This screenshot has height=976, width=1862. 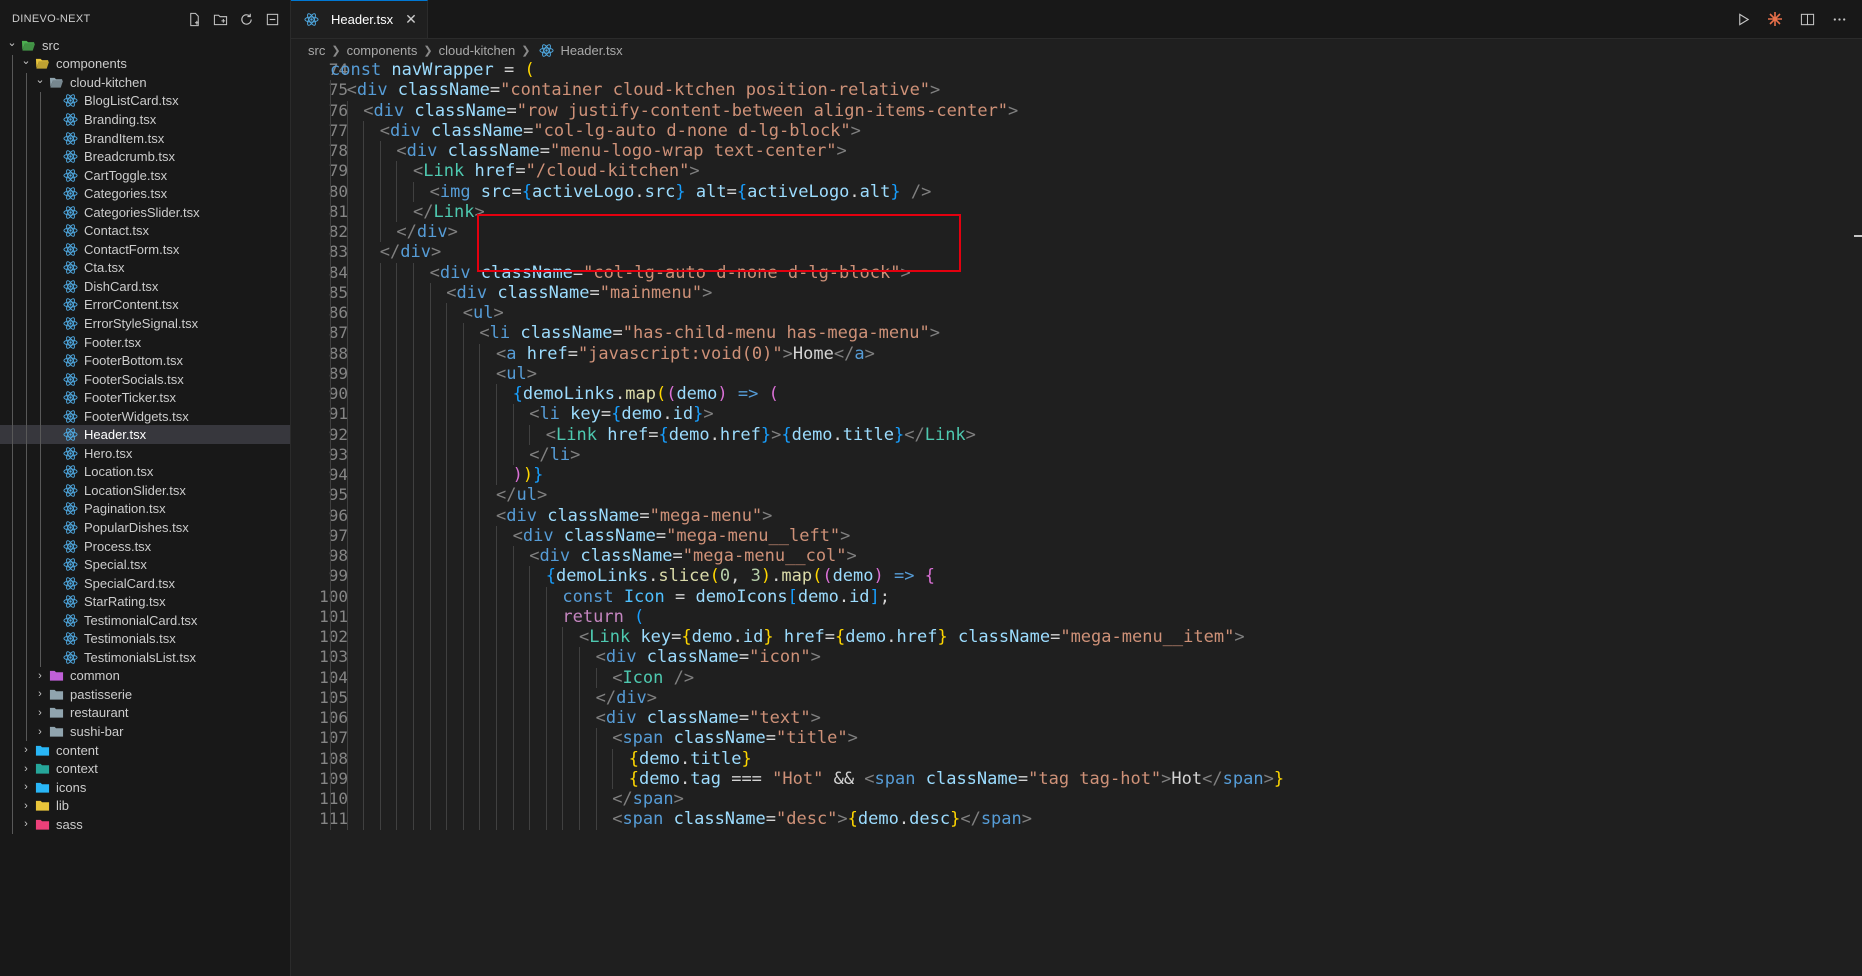 What do you see at coordinates (648, 677) in the screenshot?
I see `code-token: Icon` at bounding box center [648, 677].